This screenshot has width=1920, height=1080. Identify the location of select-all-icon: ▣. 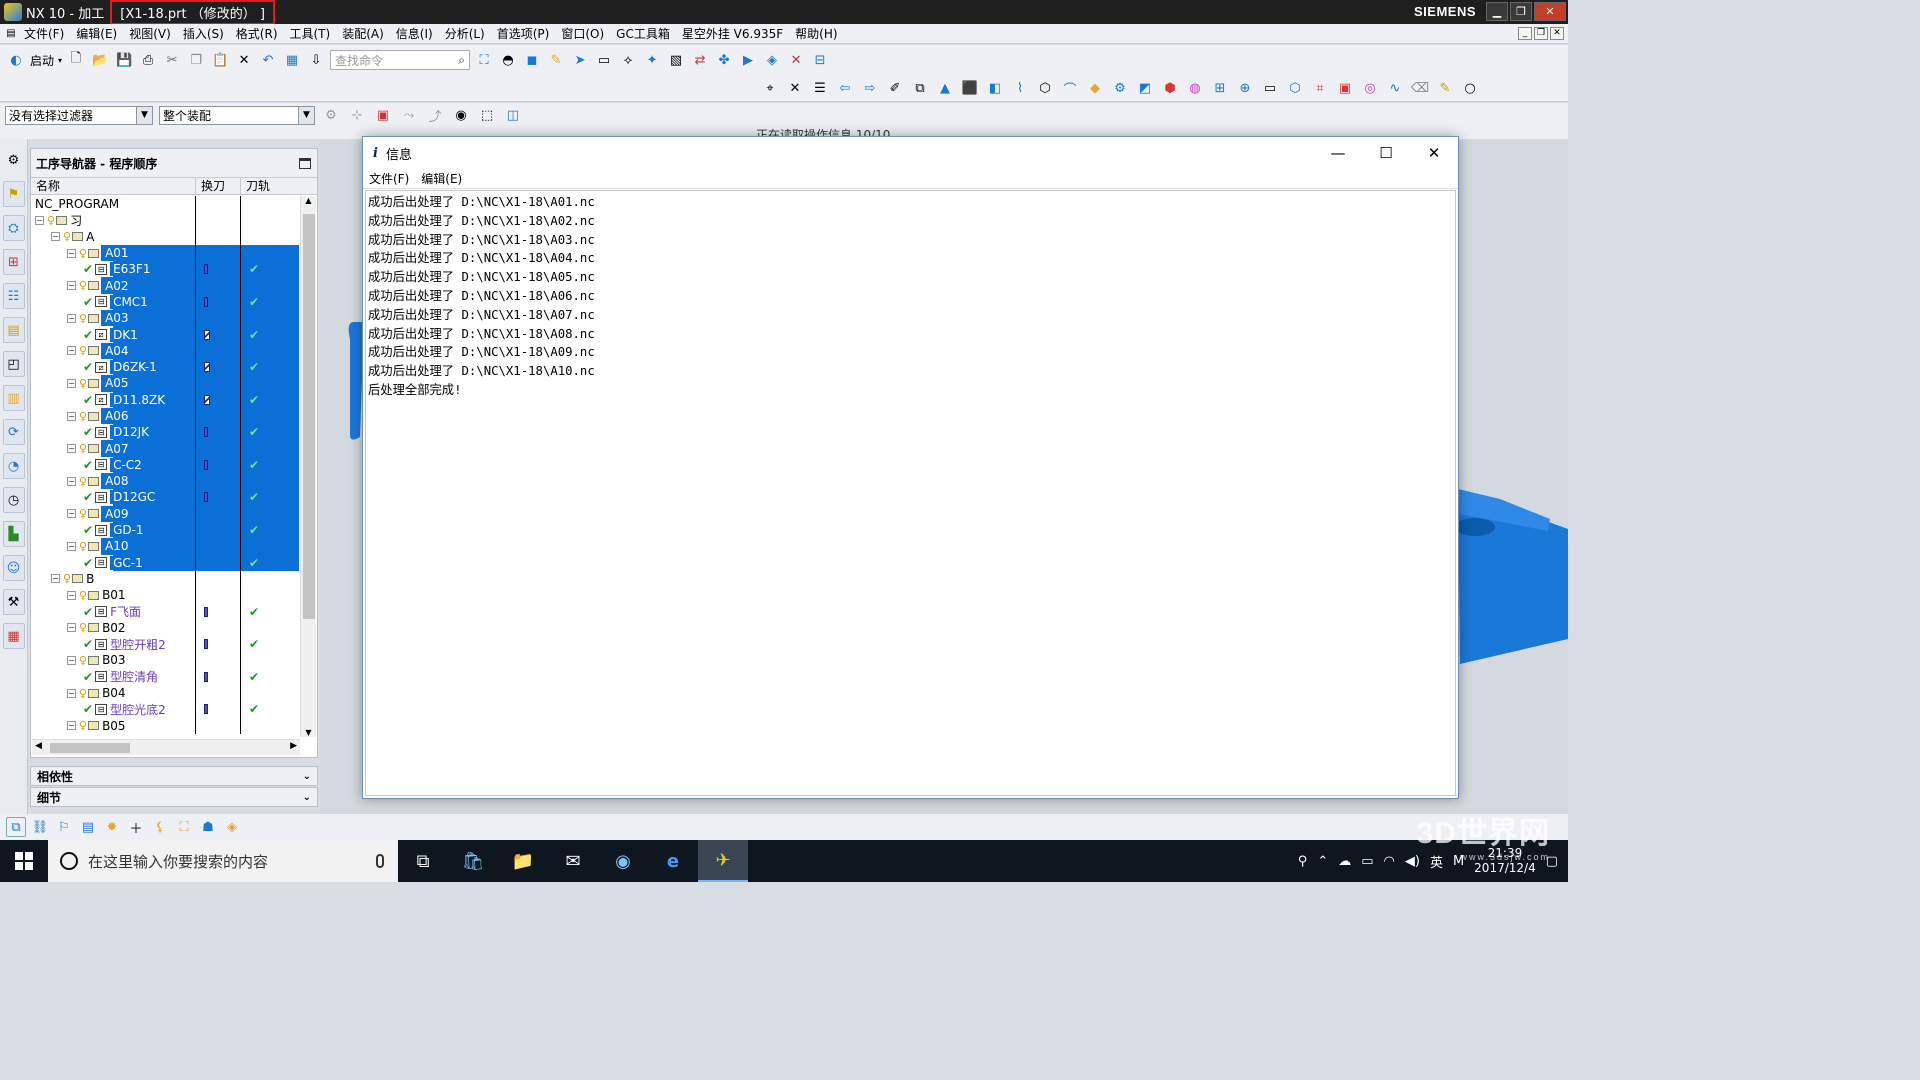
(383, 115).